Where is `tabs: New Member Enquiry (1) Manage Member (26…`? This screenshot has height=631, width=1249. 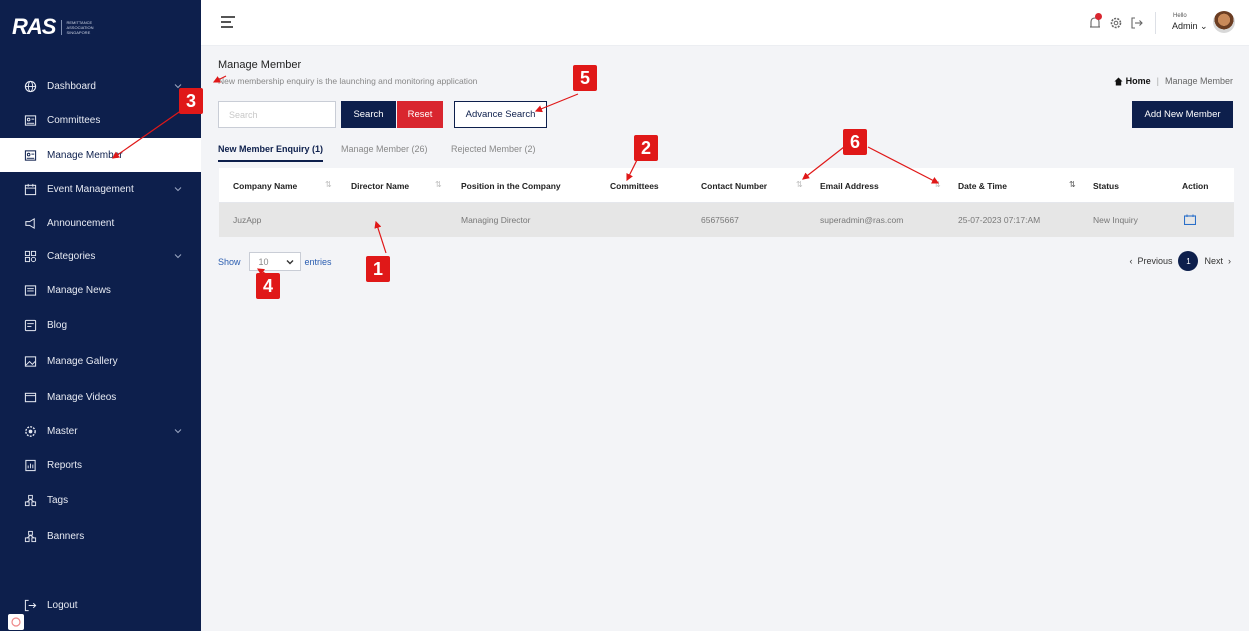 tabs: New Member Enquiry (1) Manage Member (26… is located at coordinates (726, 155).